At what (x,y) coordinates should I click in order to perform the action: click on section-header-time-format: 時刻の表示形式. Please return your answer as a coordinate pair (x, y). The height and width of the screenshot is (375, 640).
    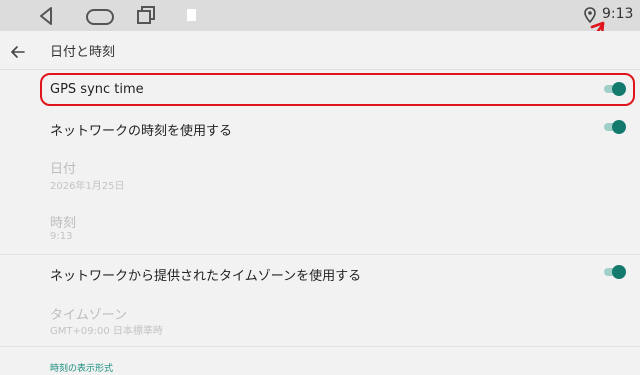
    Looking at the image, I should click on (82, 369).